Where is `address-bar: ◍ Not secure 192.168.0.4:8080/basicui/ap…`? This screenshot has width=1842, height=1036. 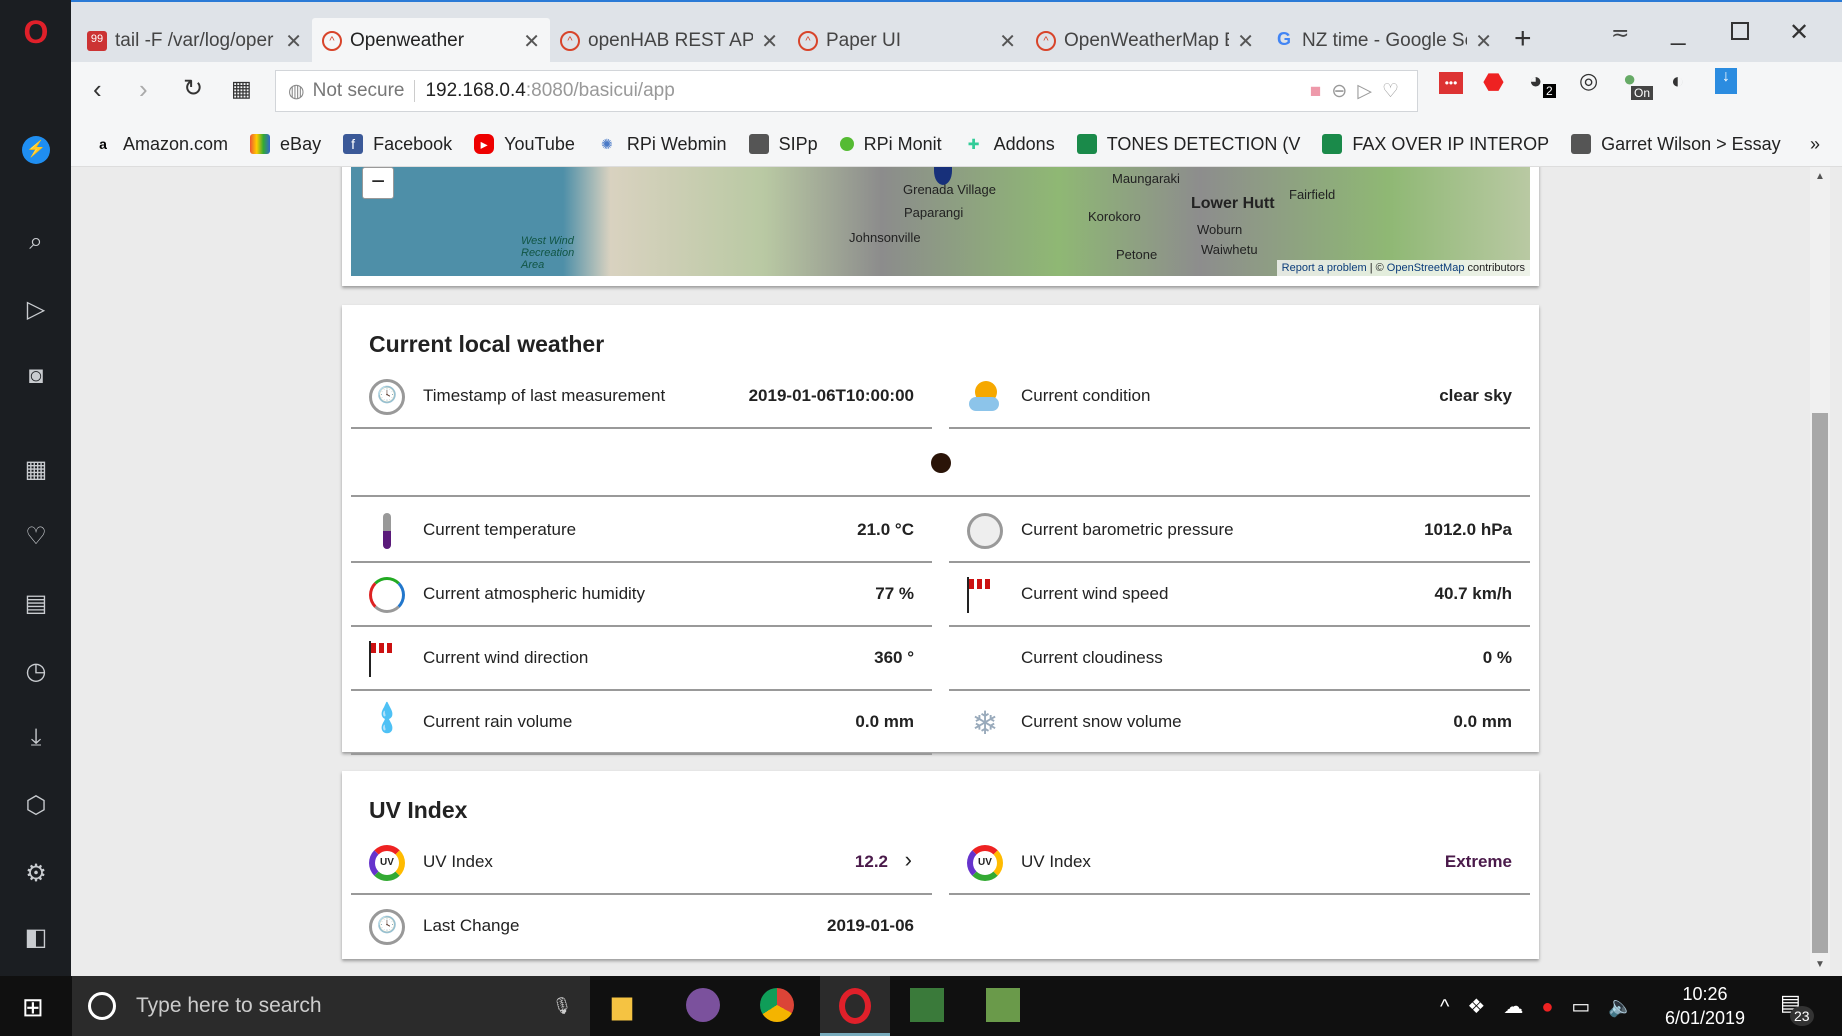 address-bar: ◍ Not secure 192.168.0.4:8080/basicui/ap… is located at coordinates (846, 91).